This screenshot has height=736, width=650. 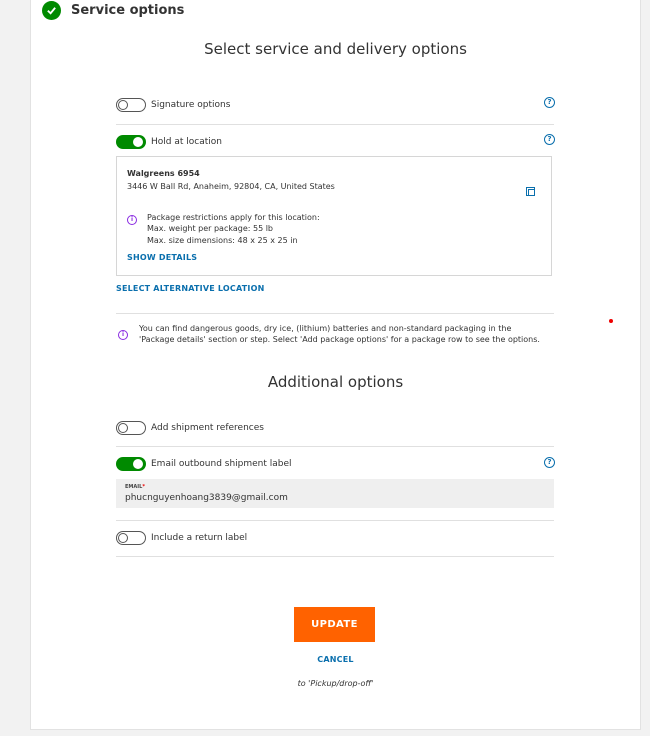 What do you see at coordinates (222, 240) in the screenshot?
I see `max-size: Max. size dimensions: 48 x 25 x 25 in` at bounding box center [222, 240].